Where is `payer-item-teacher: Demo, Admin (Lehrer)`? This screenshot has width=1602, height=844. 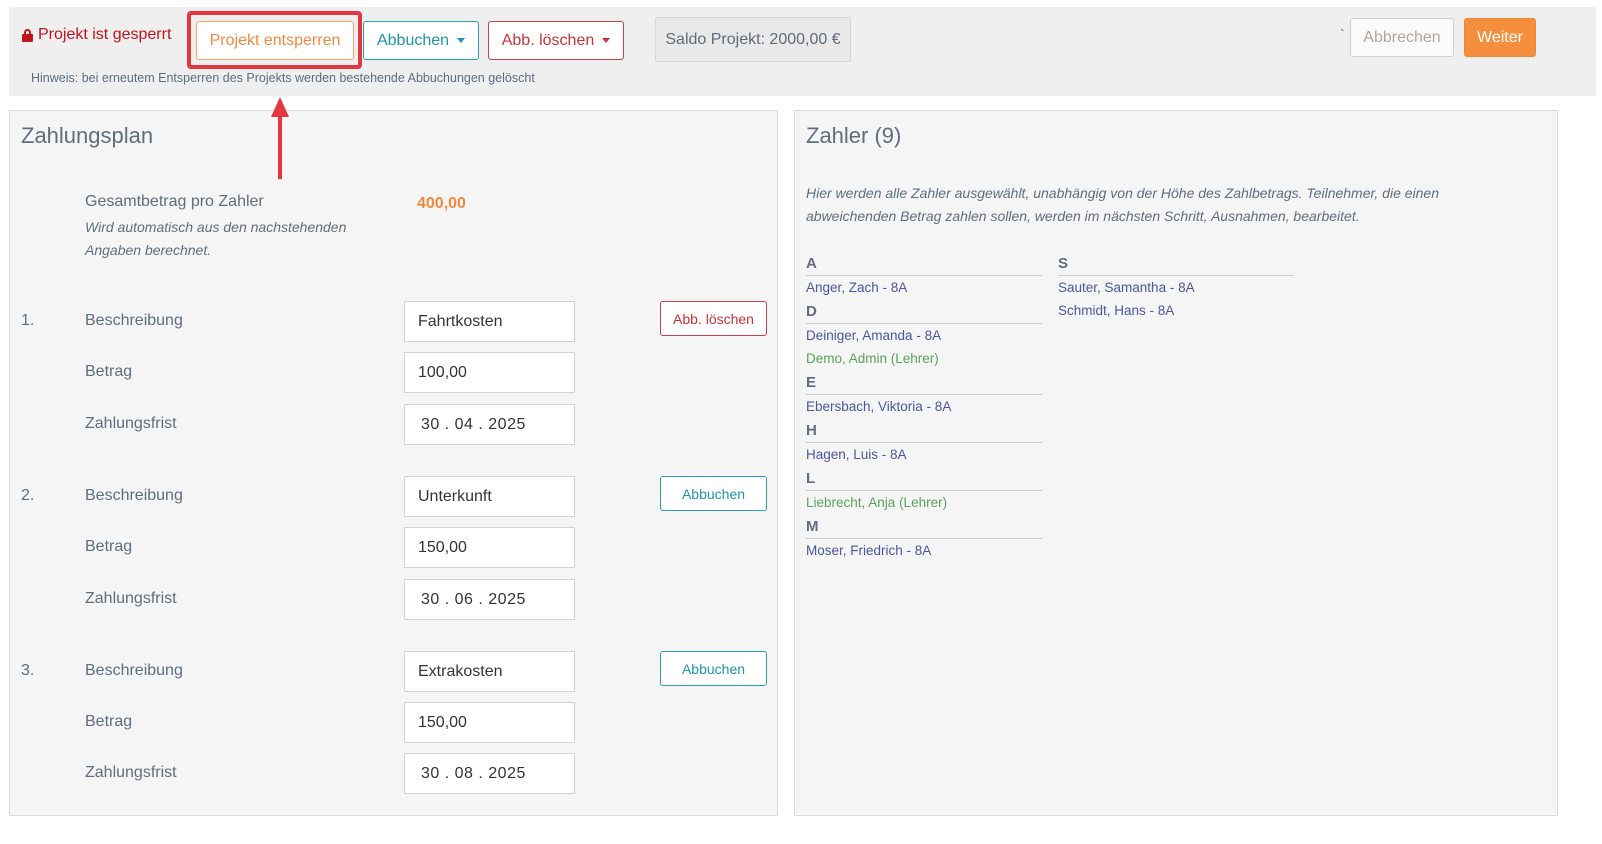 payer-item-teacher: Demo, Admin (Lehrer) is located at coordinates (924, 358).